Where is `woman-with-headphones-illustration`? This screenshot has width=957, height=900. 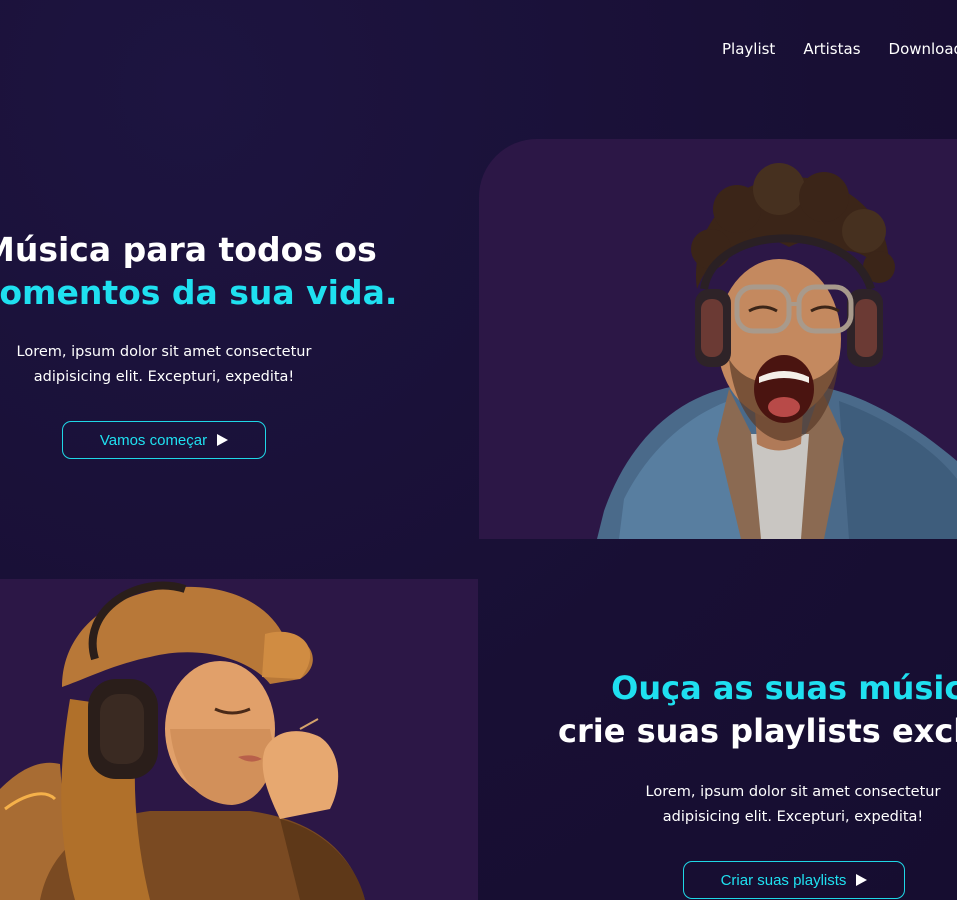
woman-with-headphones-illustration is located at coordinates (182, 740).